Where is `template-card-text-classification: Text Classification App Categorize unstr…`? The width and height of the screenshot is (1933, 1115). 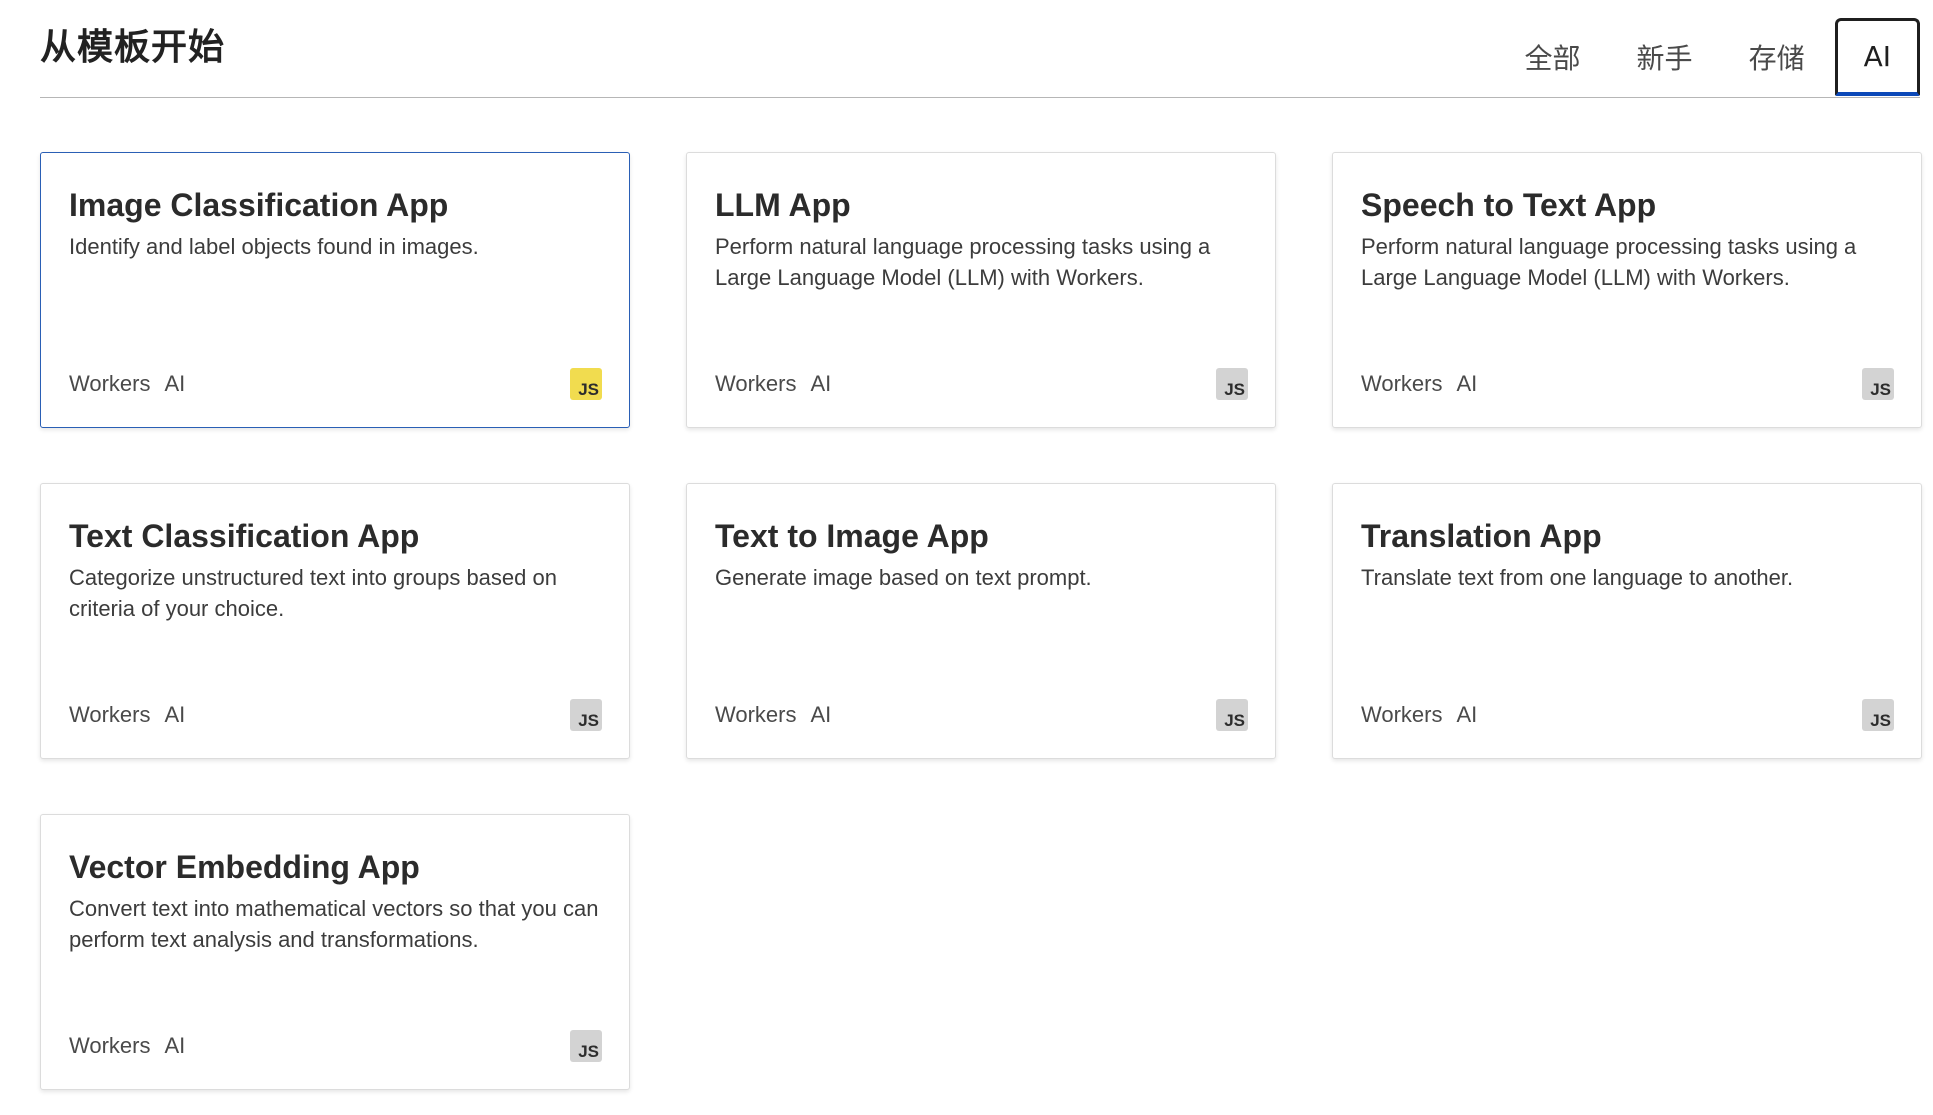 template-card-text-classification: Text Classification App Categorize unstr… is located at coordinates (335, 621).